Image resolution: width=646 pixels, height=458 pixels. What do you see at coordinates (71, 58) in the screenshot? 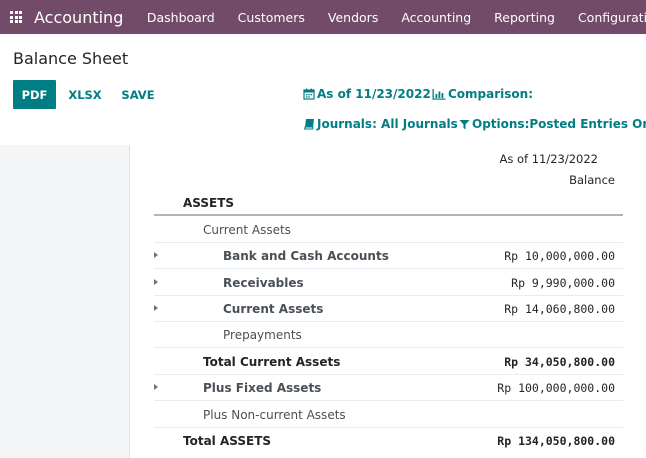
I see `page-title: Balance Sheet` at bounding box center [71, 58].